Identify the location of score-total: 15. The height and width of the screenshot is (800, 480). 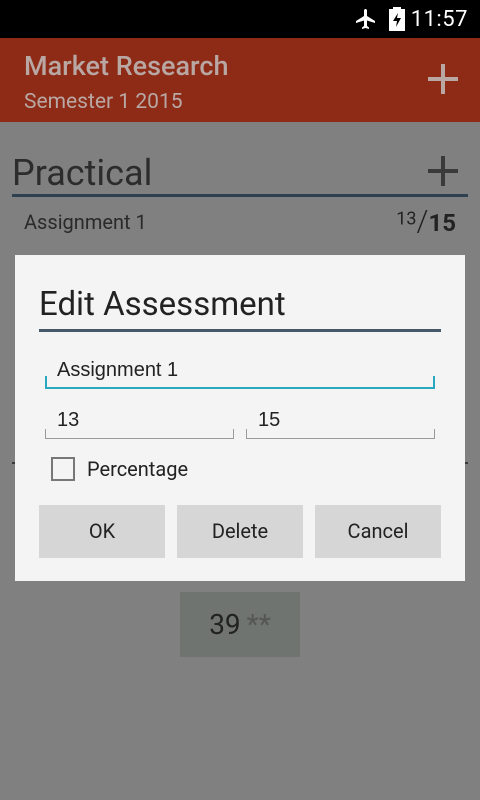
(442, 223).